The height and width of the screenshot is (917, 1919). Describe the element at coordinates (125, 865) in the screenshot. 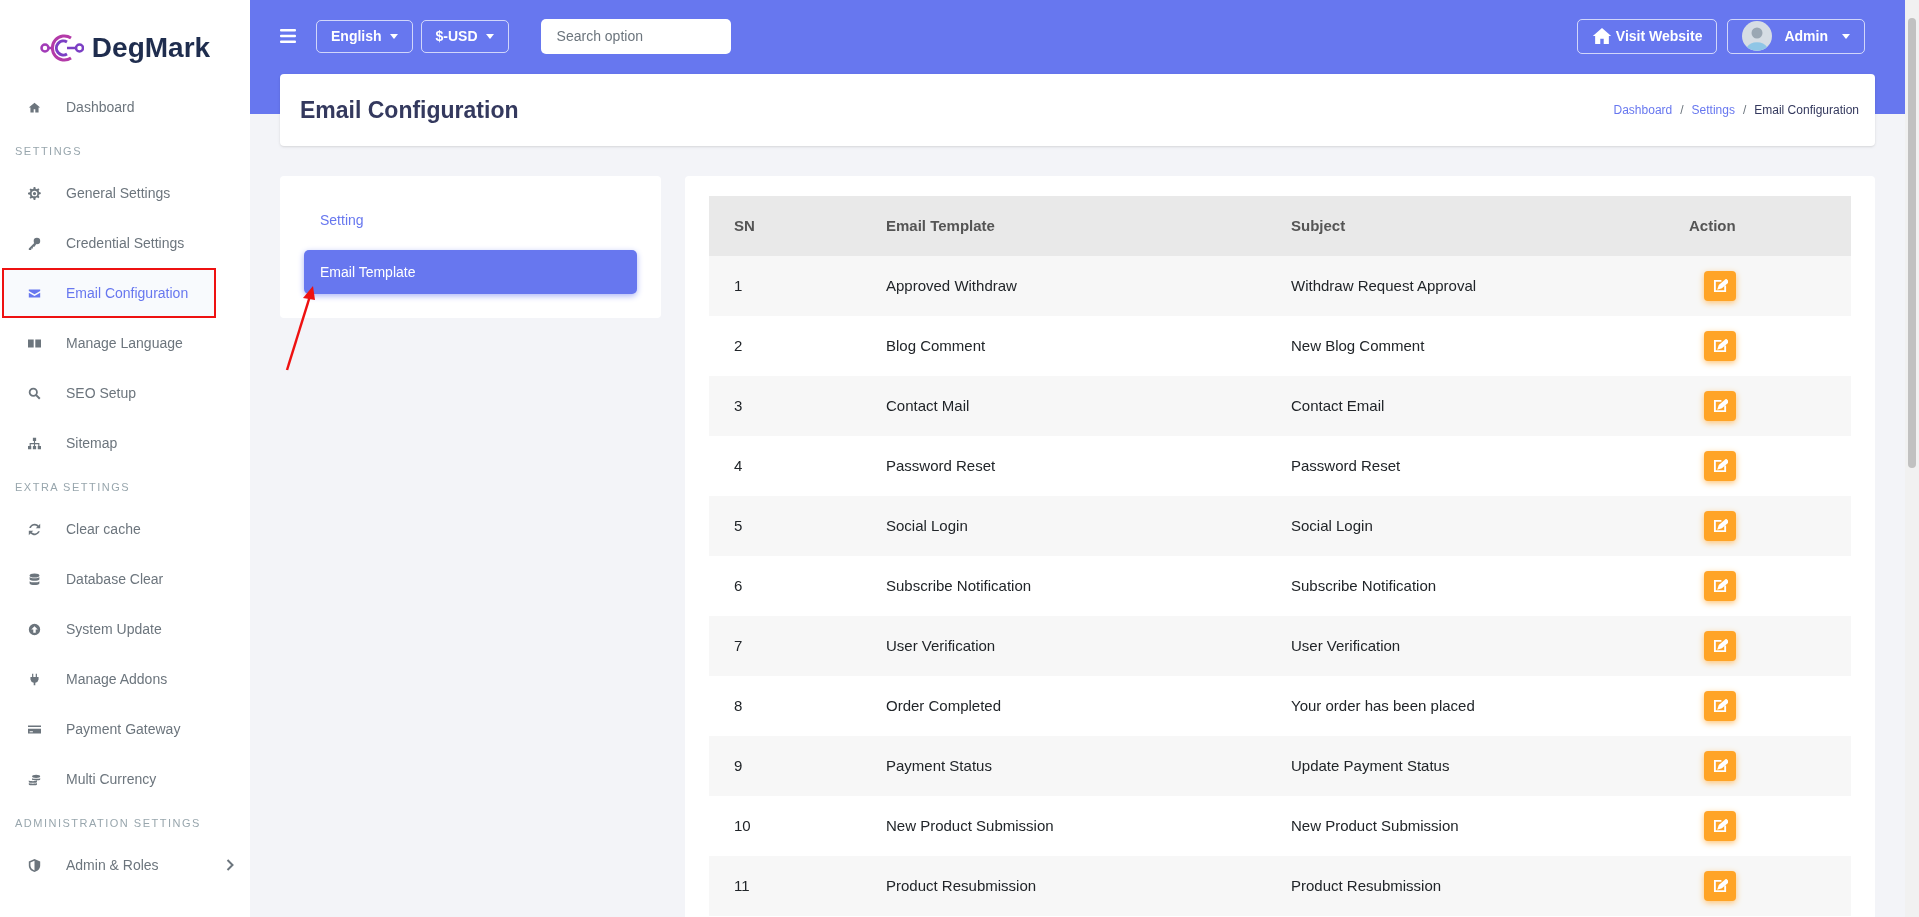

I see `sidebar-item: Admin & Roles` at that location.